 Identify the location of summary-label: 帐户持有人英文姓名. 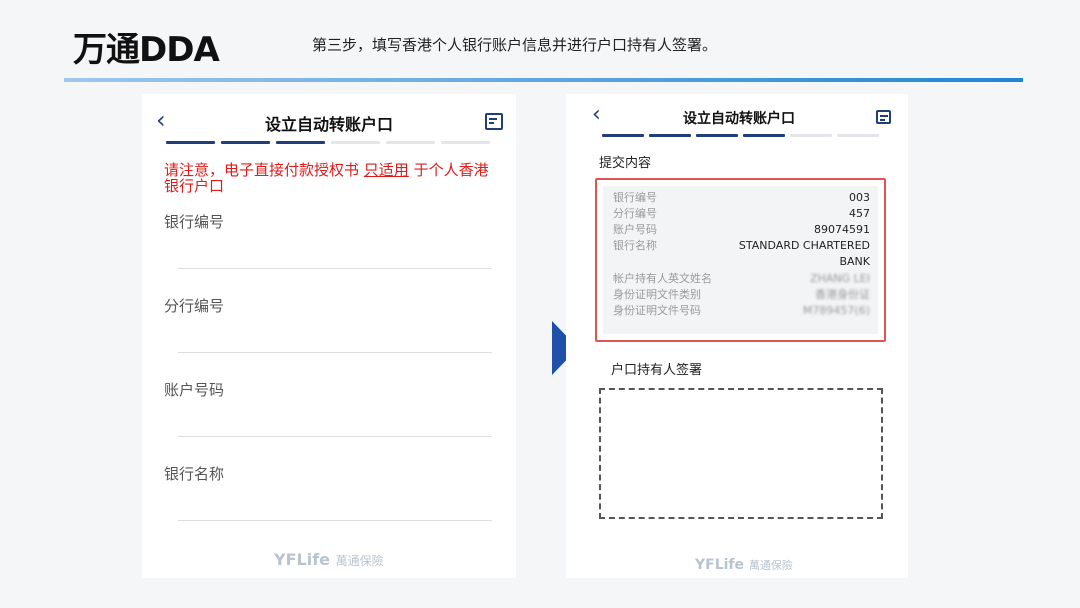
(662, 278).